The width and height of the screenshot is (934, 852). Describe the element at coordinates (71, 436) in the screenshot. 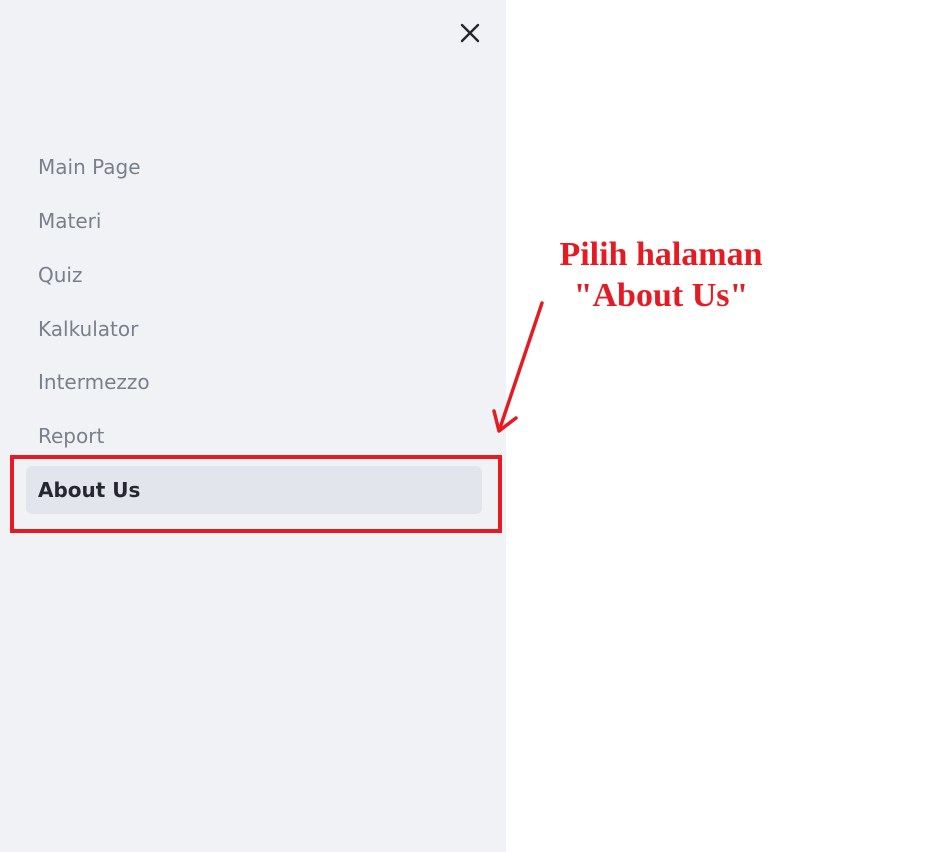

I see `sidebar-item-label: Report` at that location.